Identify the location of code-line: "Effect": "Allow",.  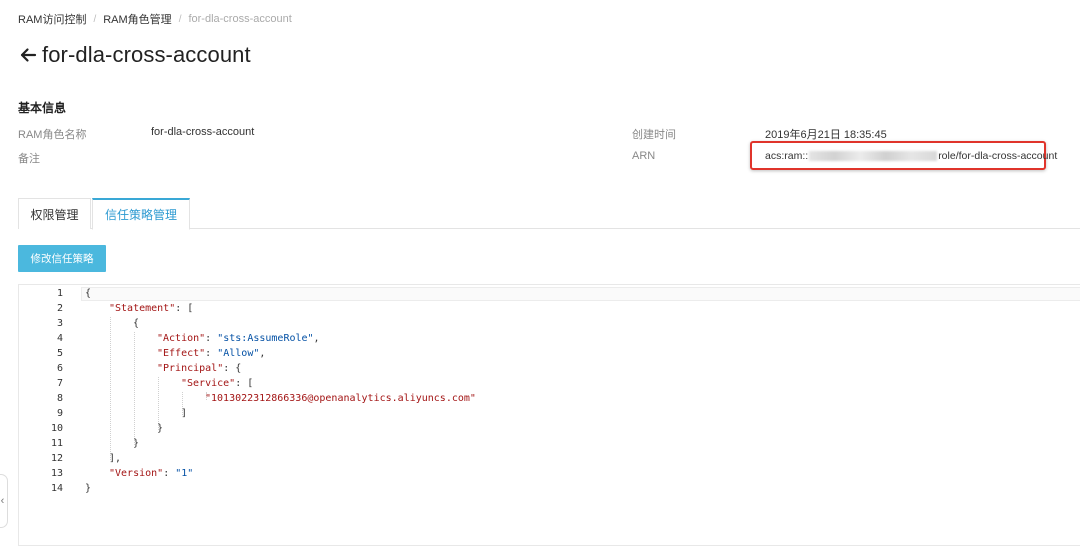
(211, 353).